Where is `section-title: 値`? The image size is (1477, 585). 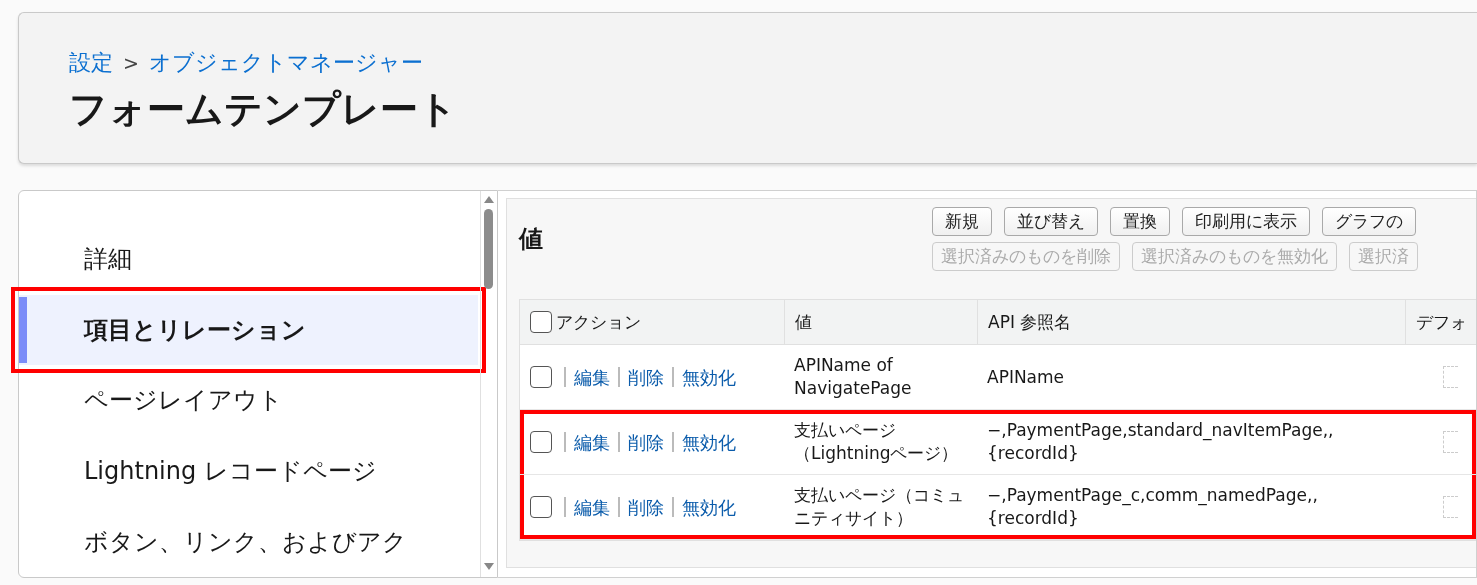 section-title: 値 is located at coordinates (531, 239).